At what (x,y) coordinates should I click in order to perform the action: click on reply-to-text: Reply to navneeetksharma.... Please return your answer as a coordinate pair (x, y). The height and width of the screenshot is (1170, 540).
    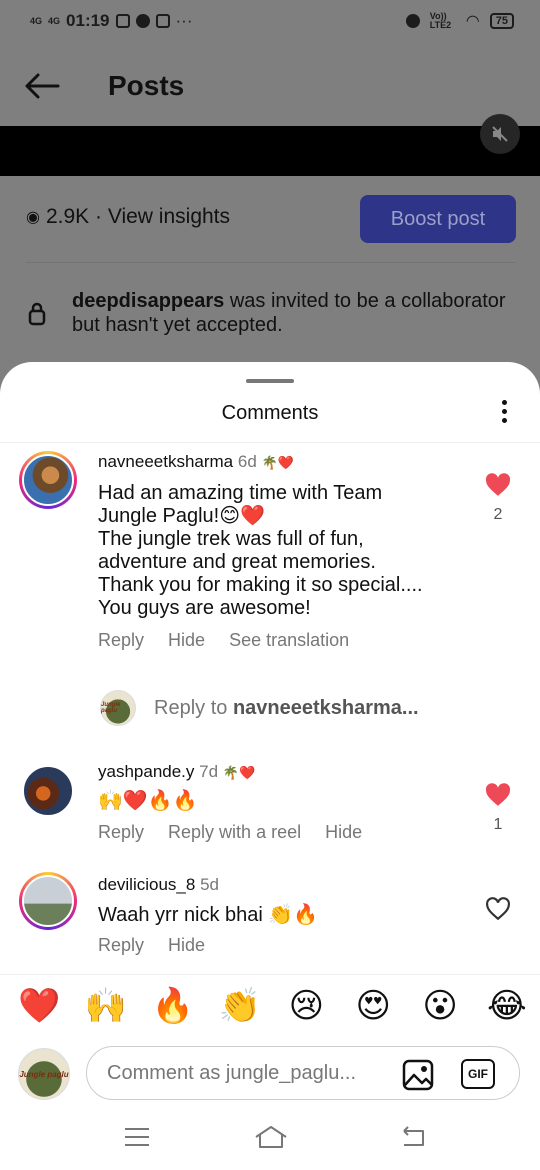
    Looking at the image, I should click on (286, 708).